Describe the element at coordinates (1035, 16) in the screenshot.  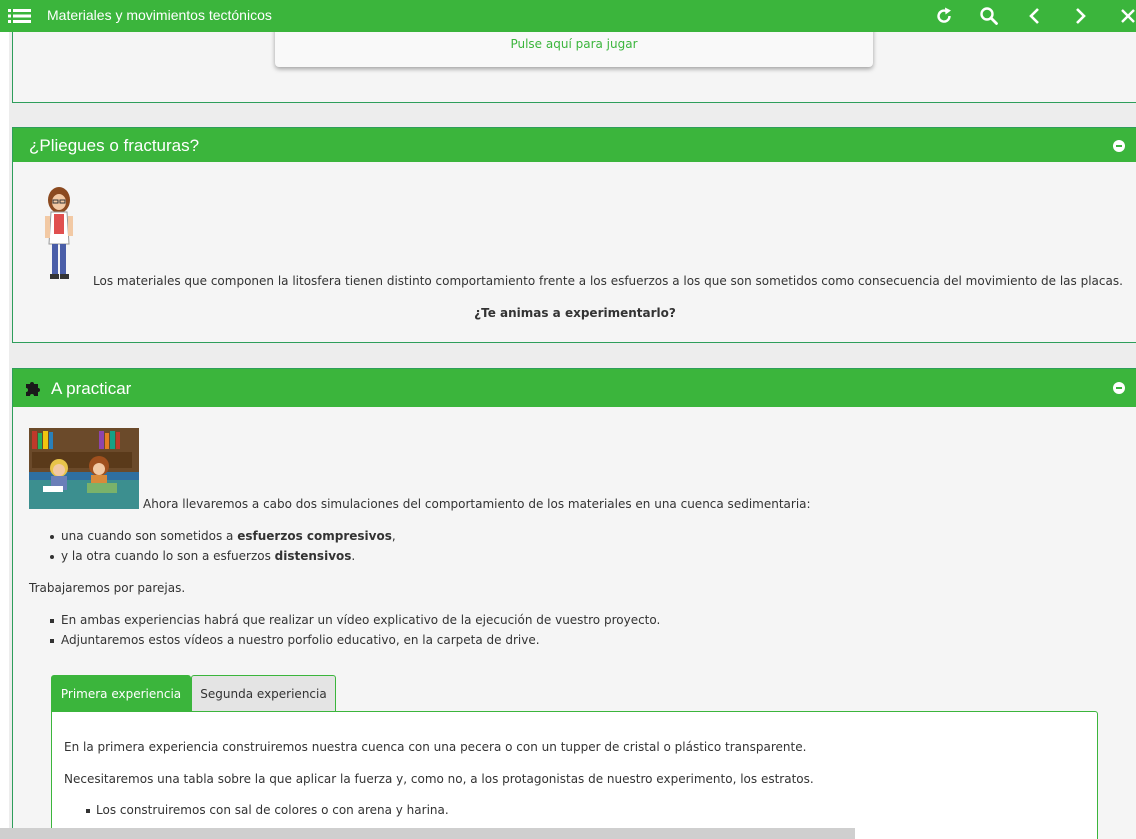
I see `chevron-left-icon` at that location.